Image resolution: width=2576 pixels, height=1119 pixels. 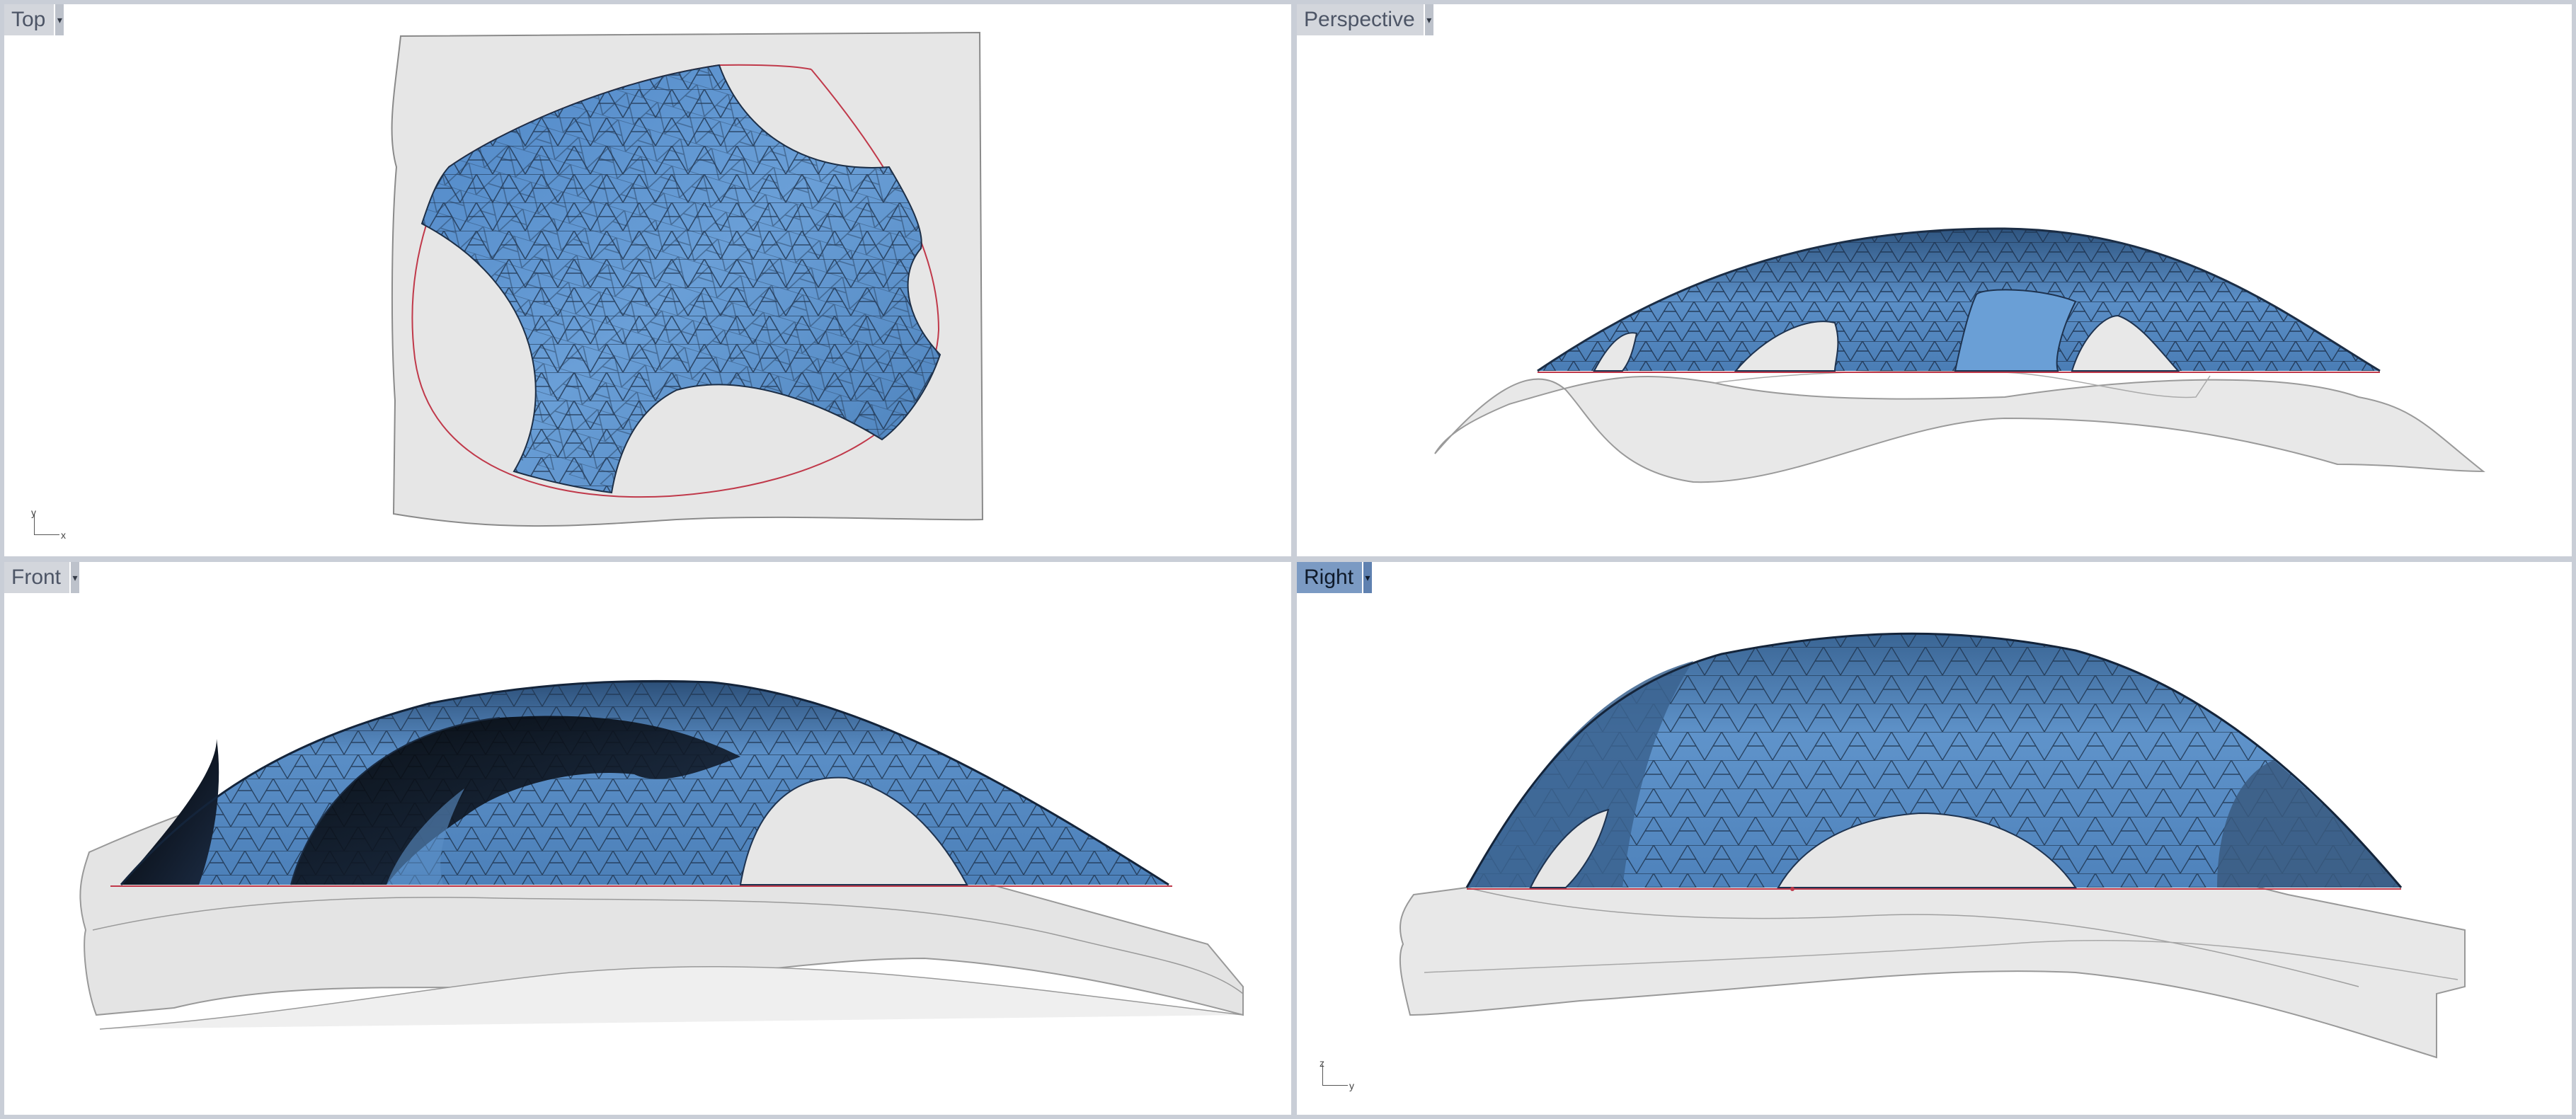 I want to click on axis-icon: y x, so click(x=51, y=524).